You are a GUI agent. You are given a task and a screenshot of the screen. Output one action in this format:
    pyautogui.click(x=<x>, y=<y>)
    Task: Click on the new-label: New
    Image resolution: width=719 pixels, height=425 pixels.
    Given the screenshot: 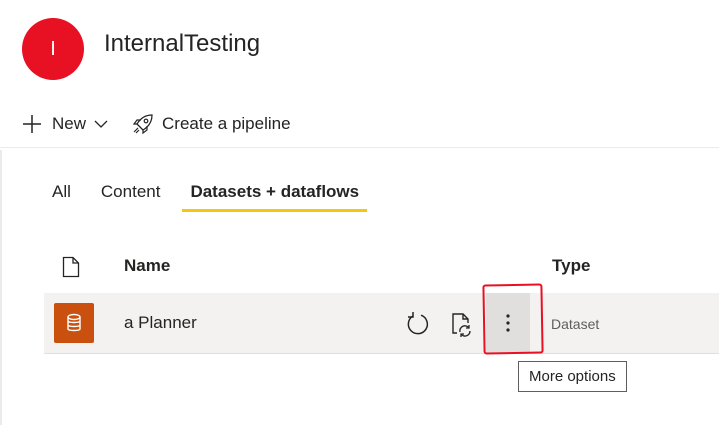 What is the action you would take?
    pyautogui.click(x=69, y=123)
    